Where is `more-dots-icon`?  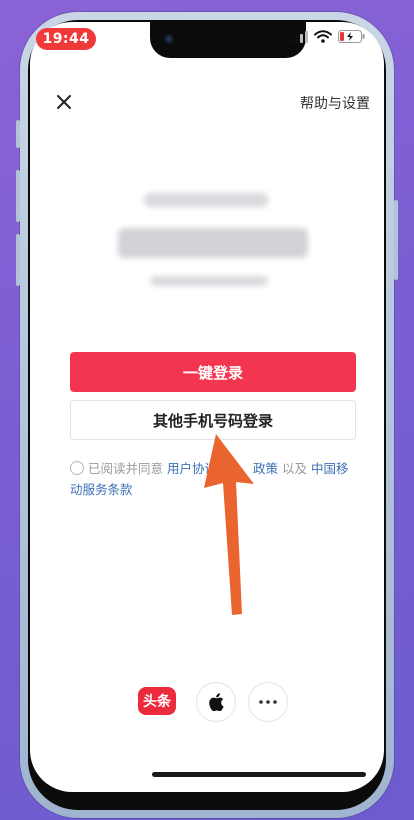
more-dots-icon is located at coordinates (268, 702).